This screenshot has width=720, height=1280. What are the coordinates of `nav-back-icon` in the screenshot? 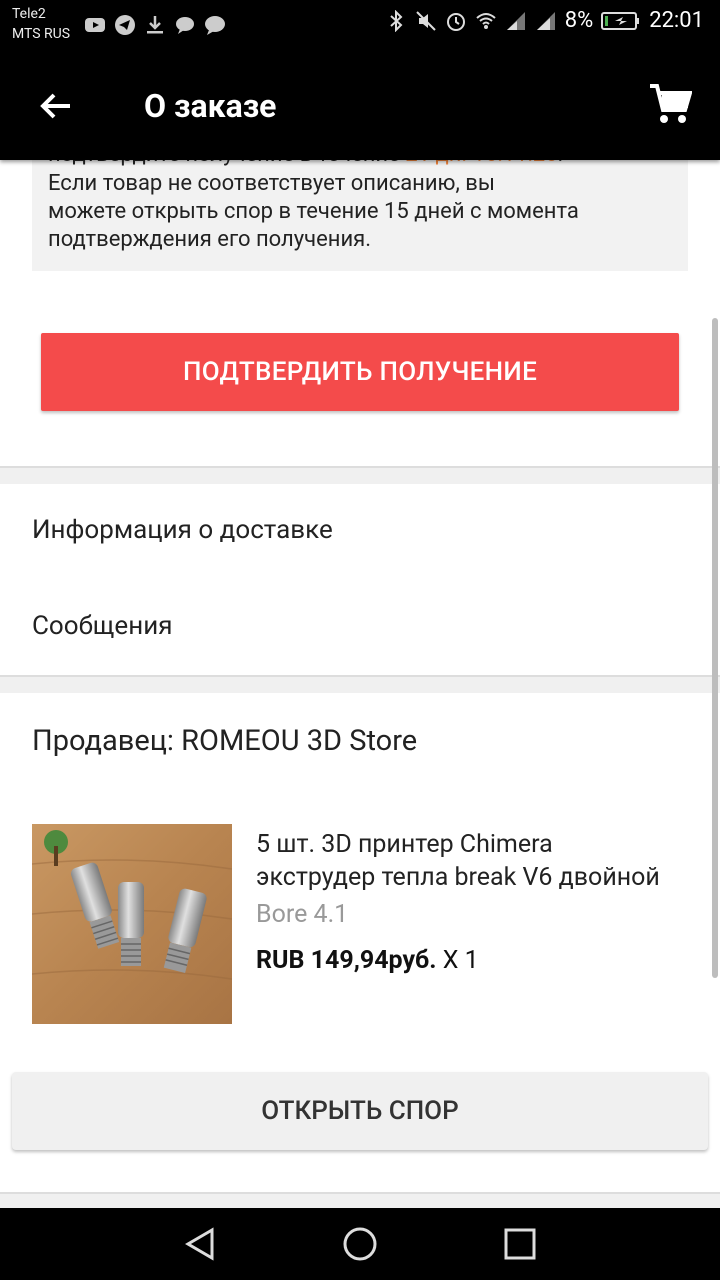 It's located at (200, 1244).